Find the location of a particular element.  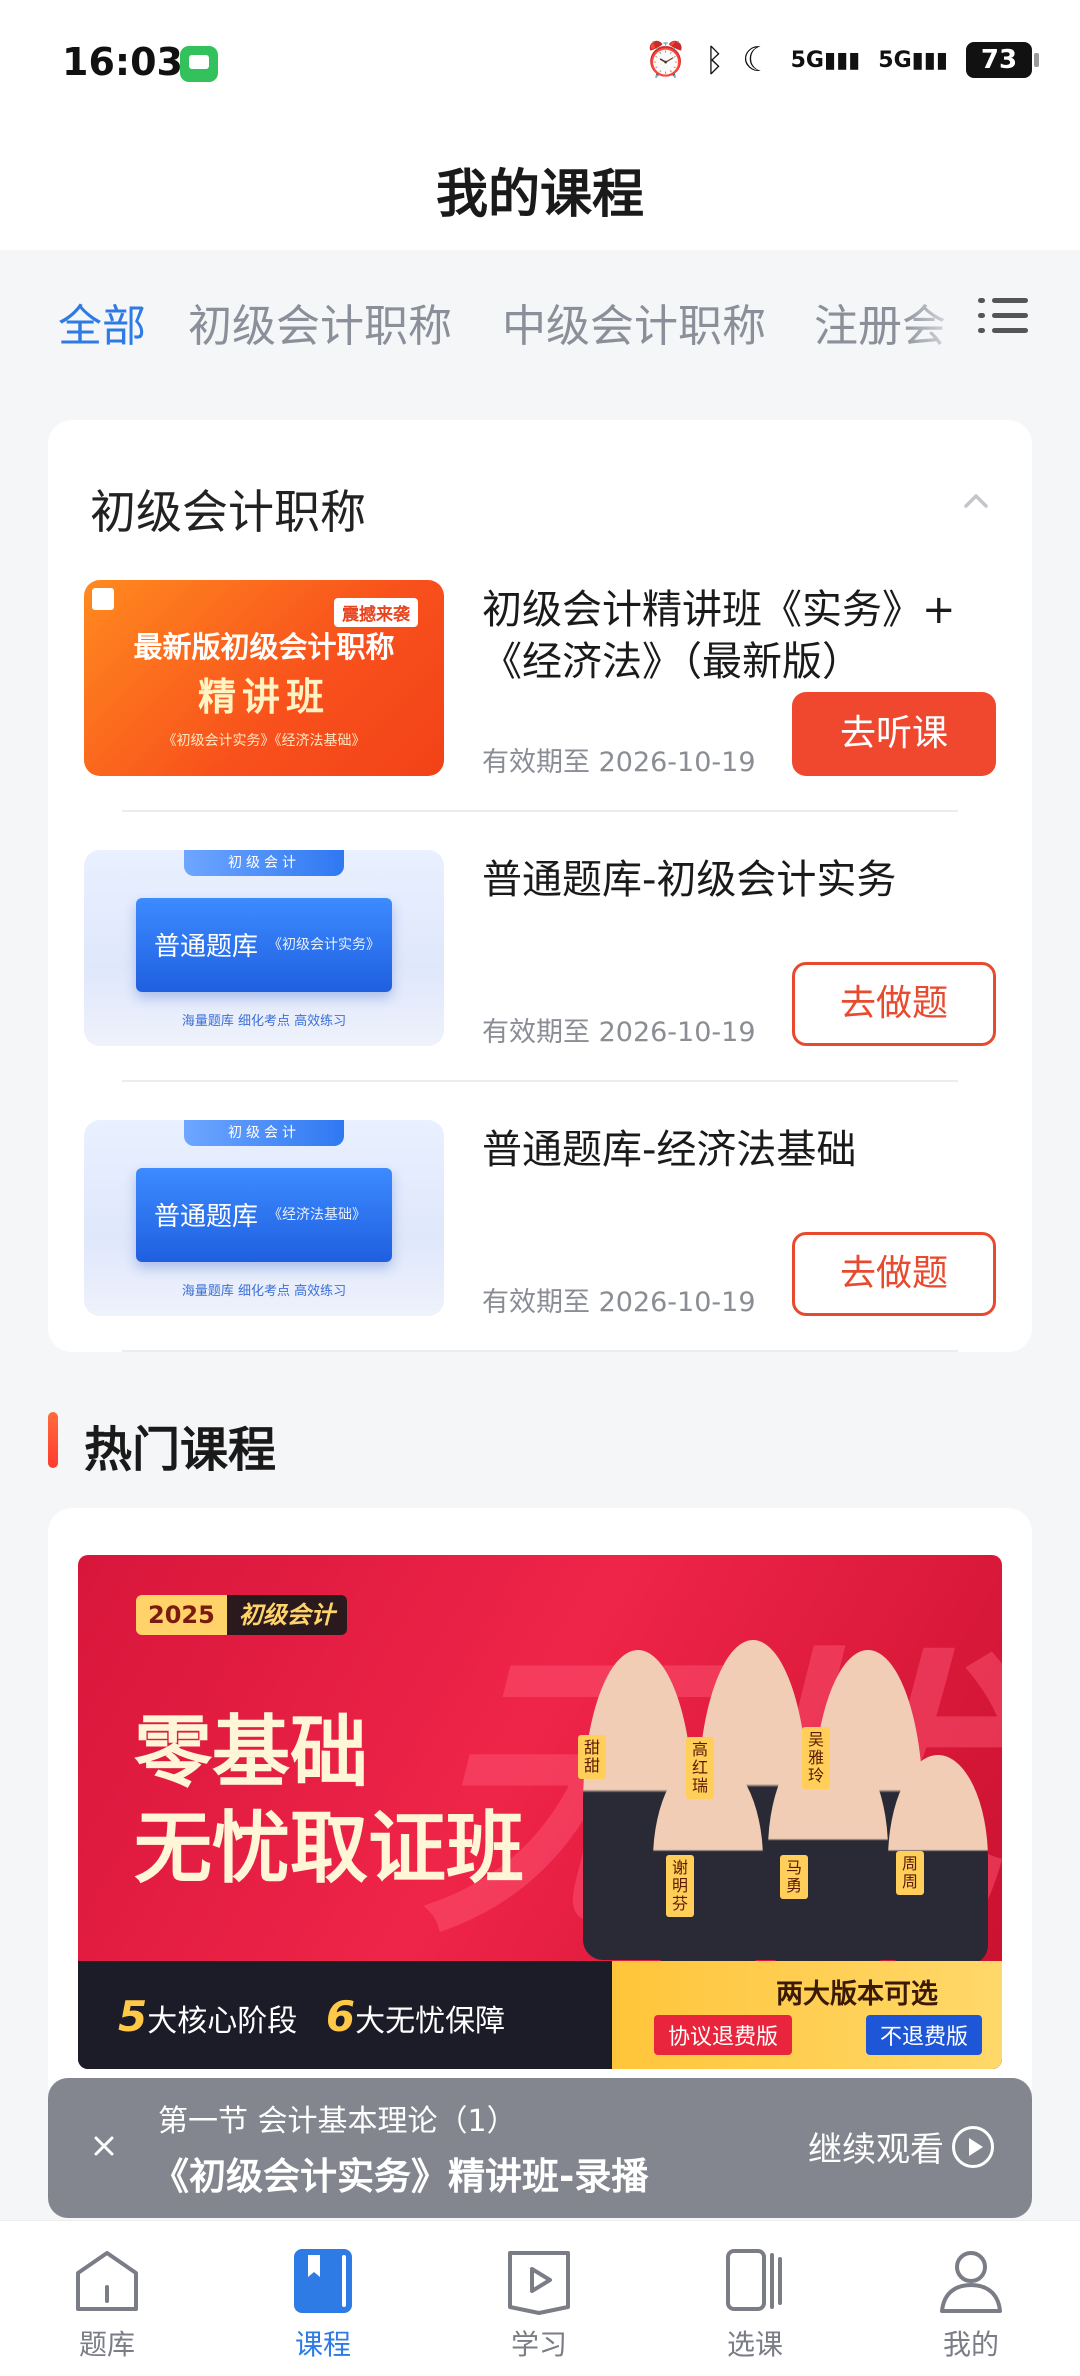

banner-year-tag: 2025 初级会计 is located at coordinates (241, 1615).